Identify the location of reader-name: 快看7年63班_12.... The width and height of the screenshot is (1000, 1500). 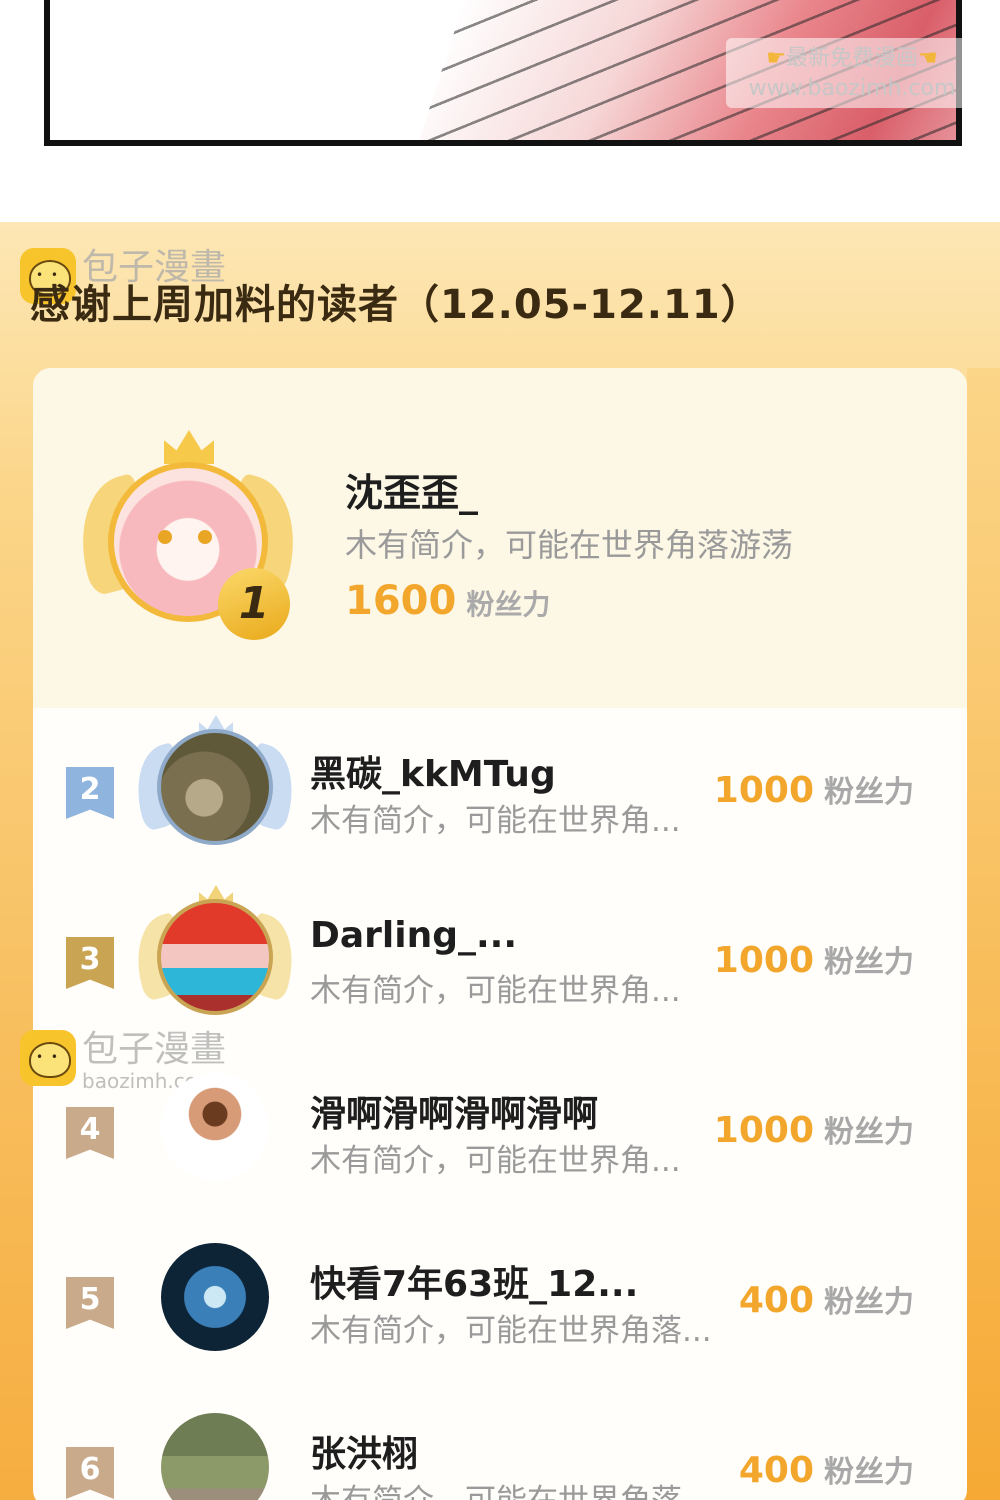
(474, 1281).